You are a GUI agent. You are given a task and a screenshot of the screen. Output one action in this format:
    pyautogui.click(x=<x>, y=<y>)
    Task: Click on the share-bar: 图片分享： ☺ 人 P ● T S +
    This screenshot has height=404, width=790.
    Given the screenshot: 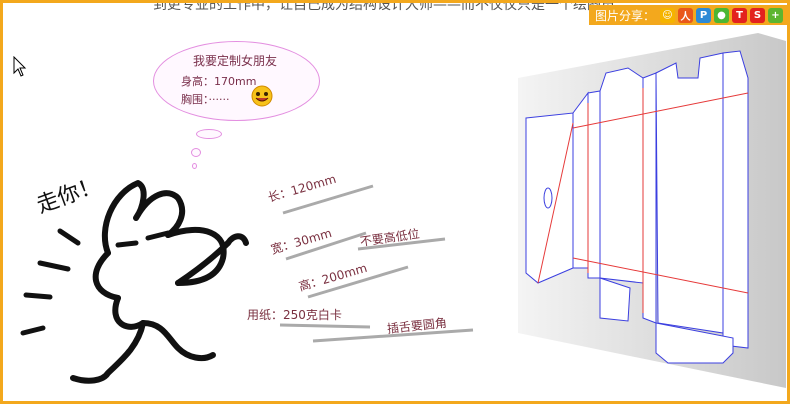 What is the action you would take?
    pyautogui.click(x=687, y=15)
    